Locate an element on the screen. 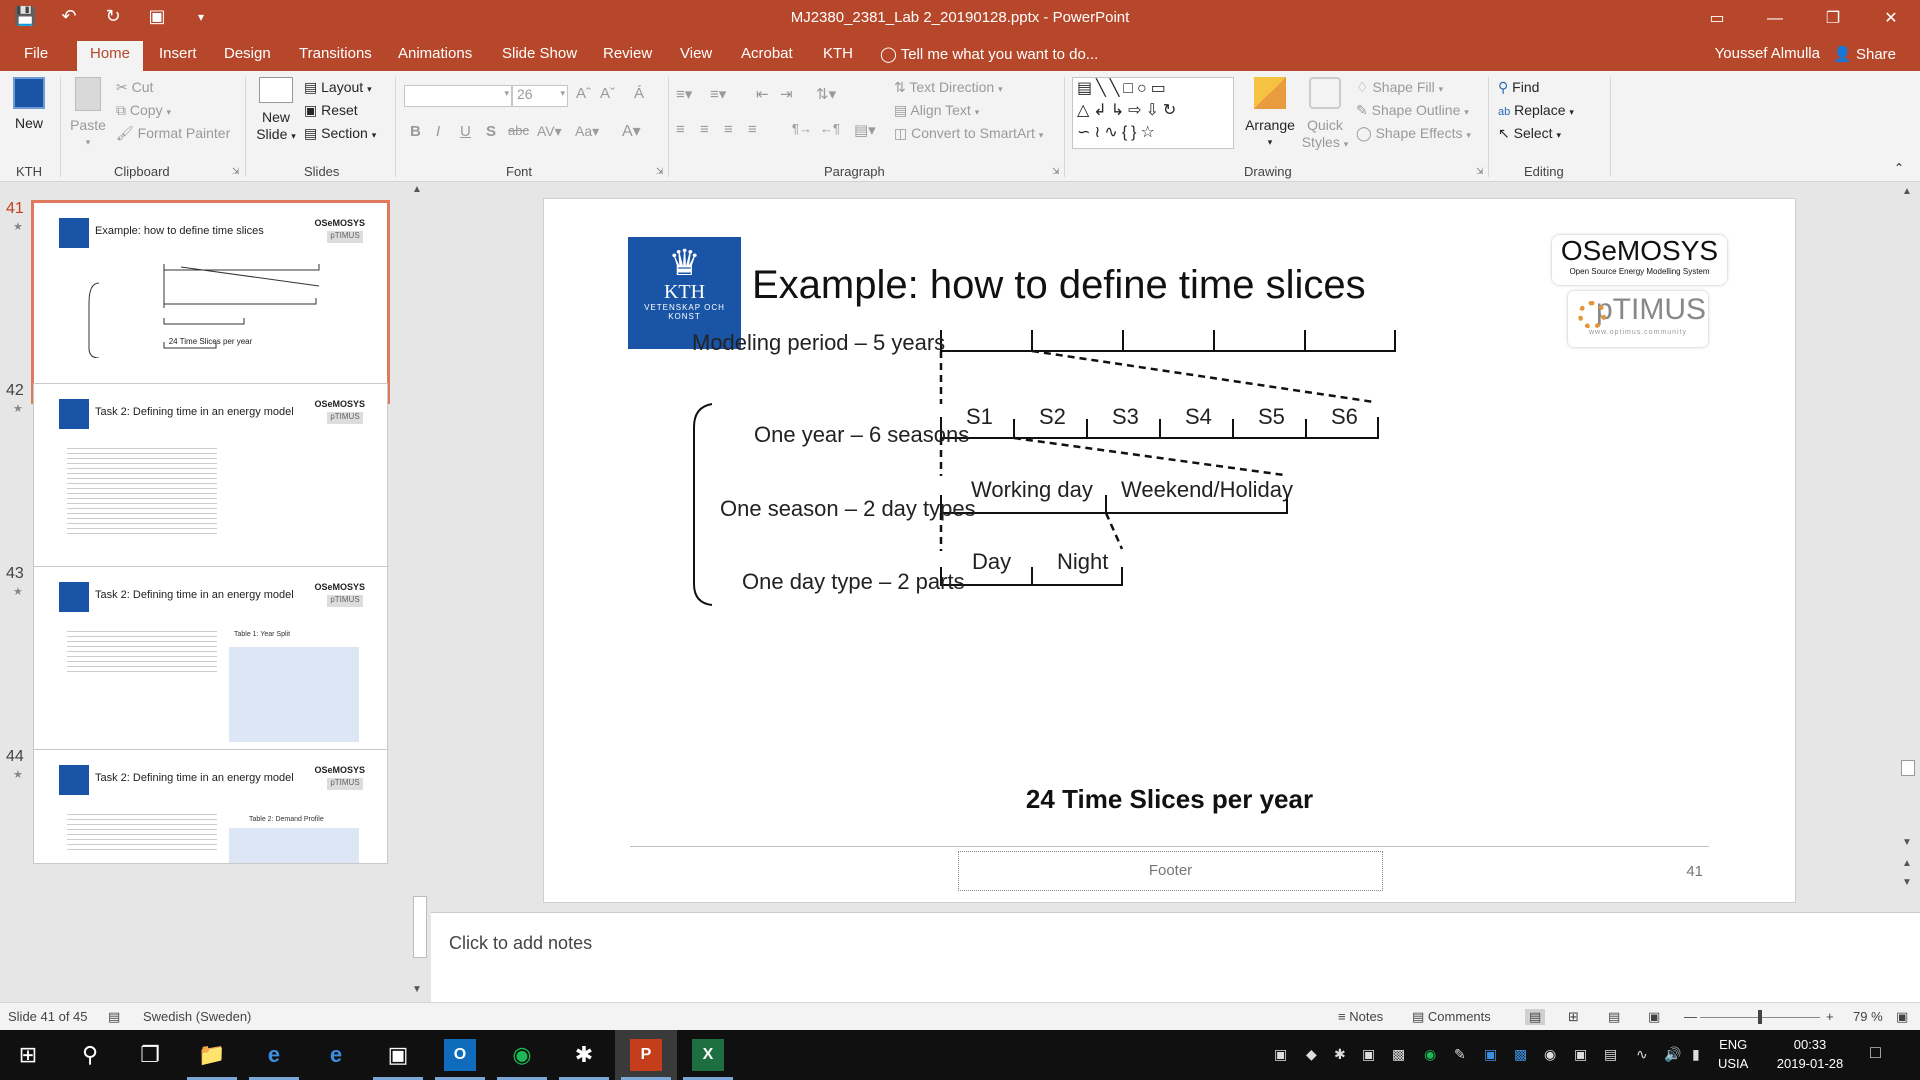 The width and height of the screenshot is (1920, 1080). font-color-icon: A▾ is located at coordinates (631, 131).